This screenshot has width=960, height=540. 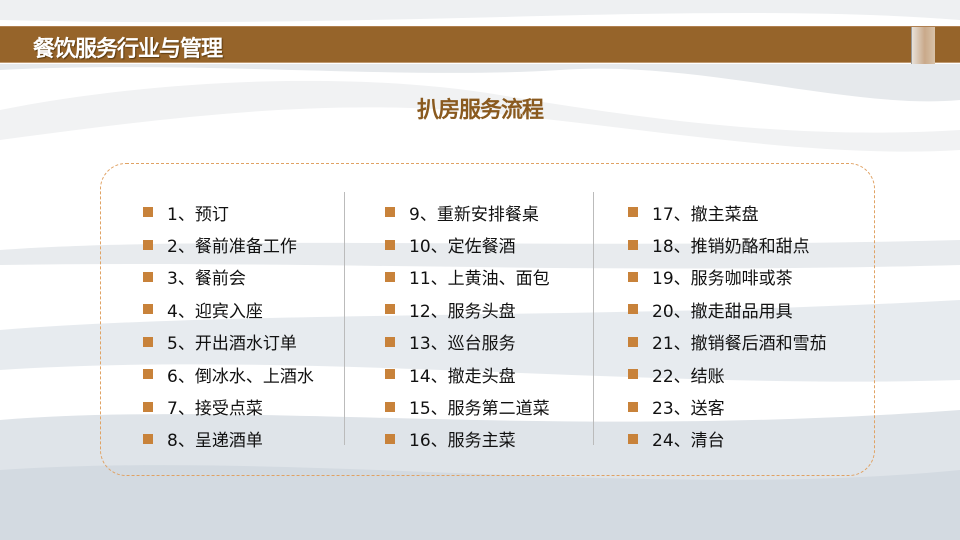 What do you see at coordinates (128, 49) in the screenshot?
I see `header-title: 餐饮服务行业与管理` at bounding box center [128, 49].